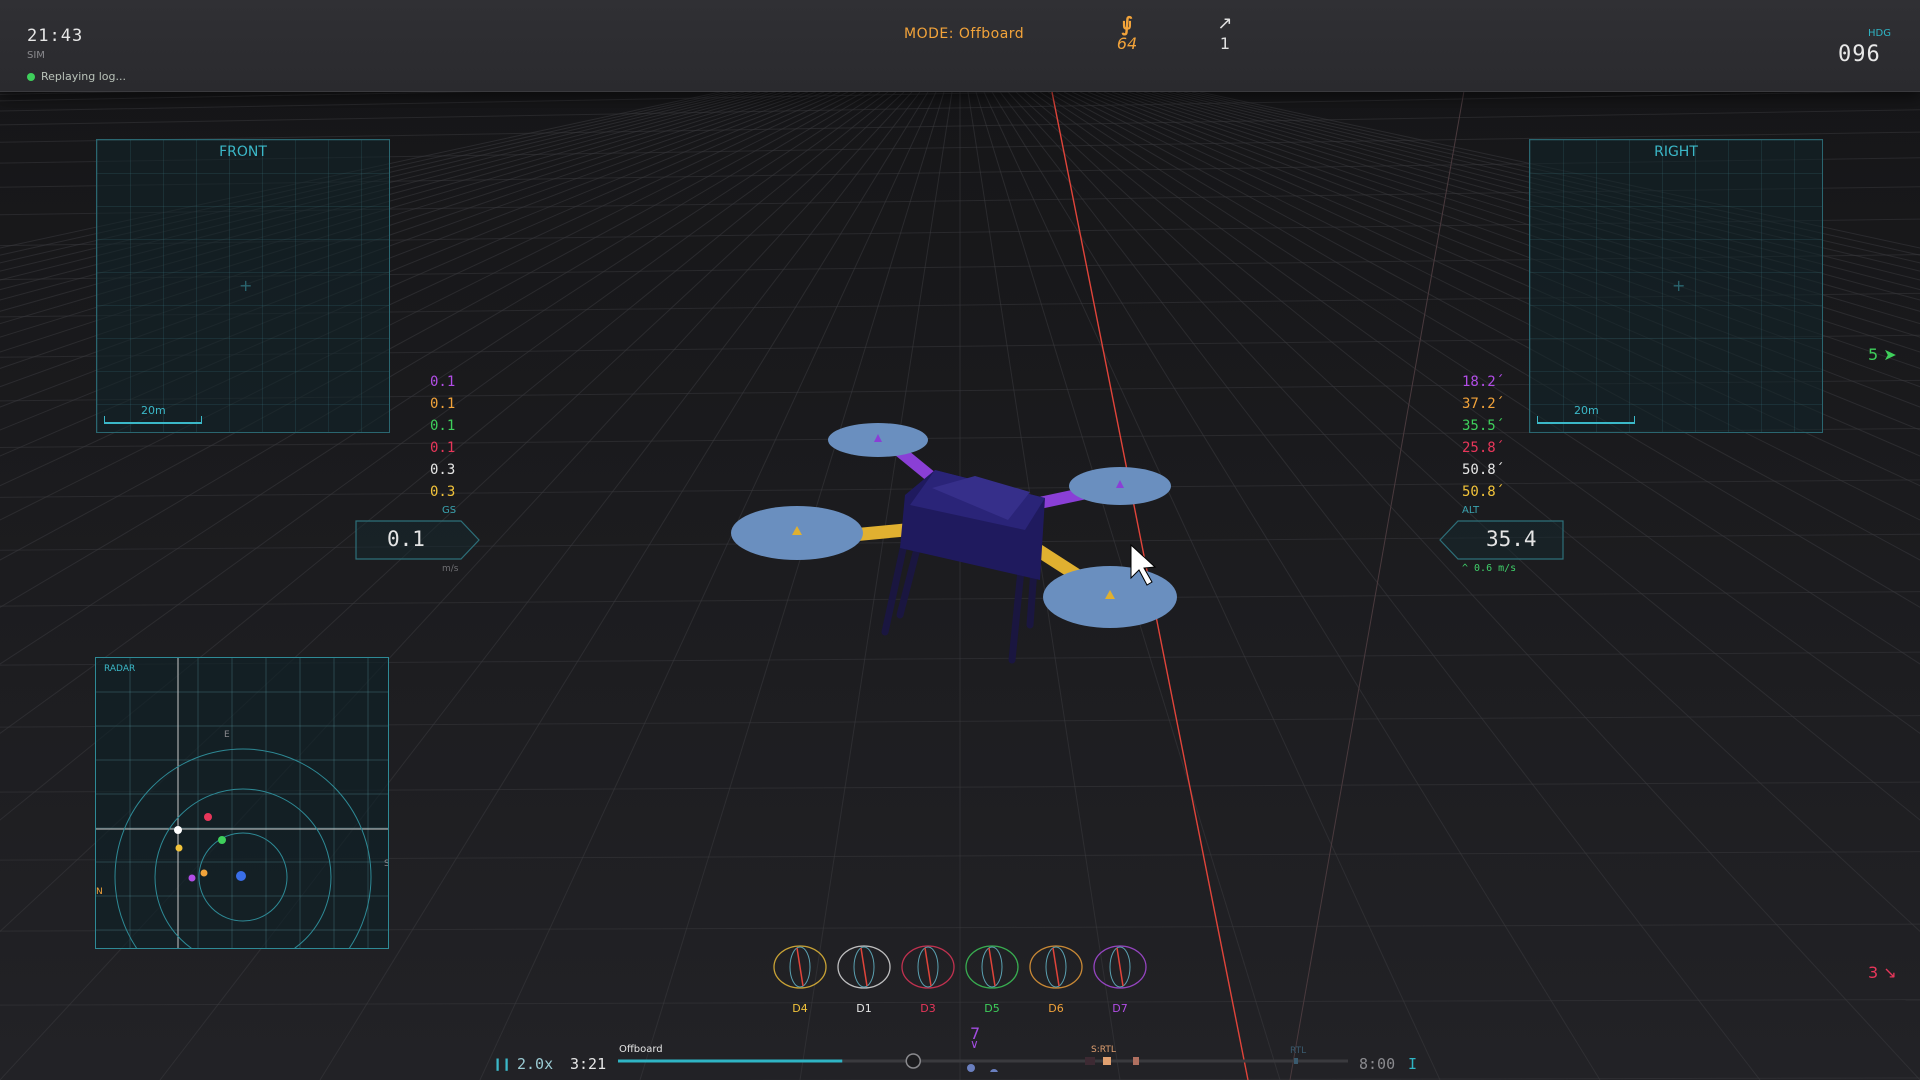 Image resolution: width=1920 pixels, height=1080 pixels. I want to click on satellite-indicator: ⨚ 64, so click(1127, 33).